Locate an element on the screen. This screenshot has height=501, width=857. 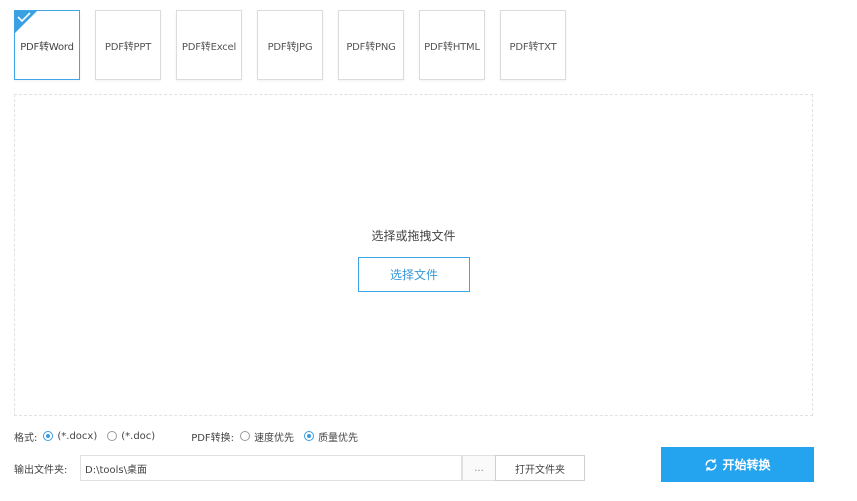
start-conversion-button: 开始转换 is located at coordinates (737, 464).